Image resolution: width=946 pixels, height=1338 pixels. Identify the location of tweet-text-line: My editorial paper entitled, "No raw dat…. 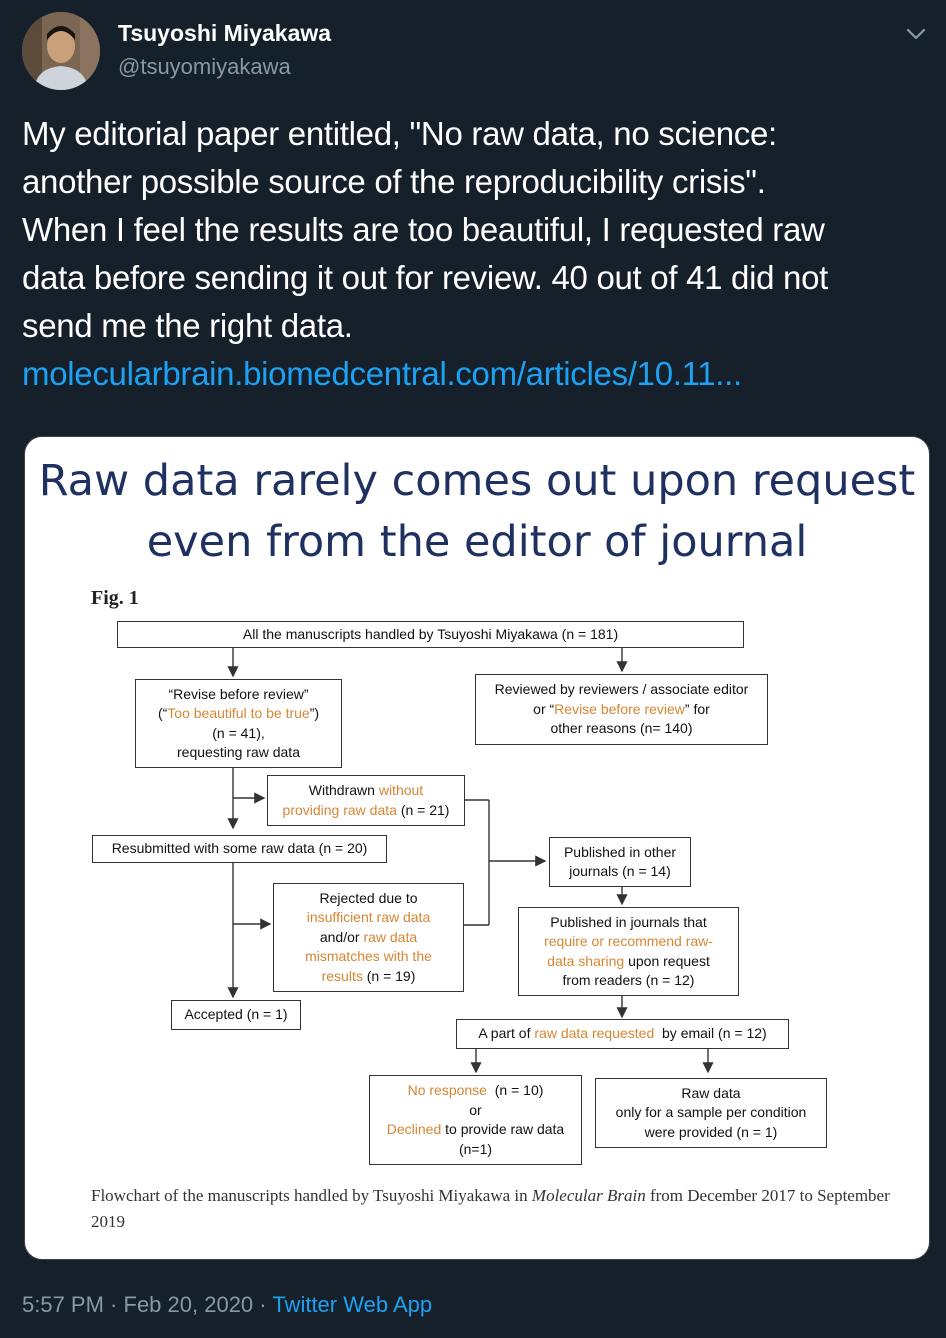
(399, 133).